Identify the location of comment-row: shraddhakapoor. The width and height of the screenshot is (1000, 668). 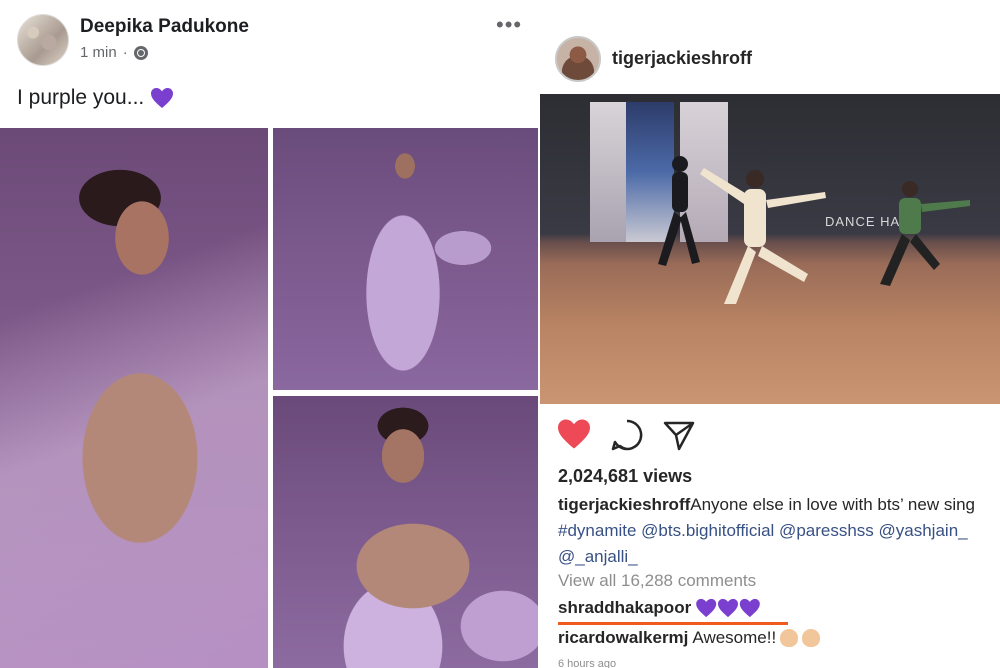
(659, 608).